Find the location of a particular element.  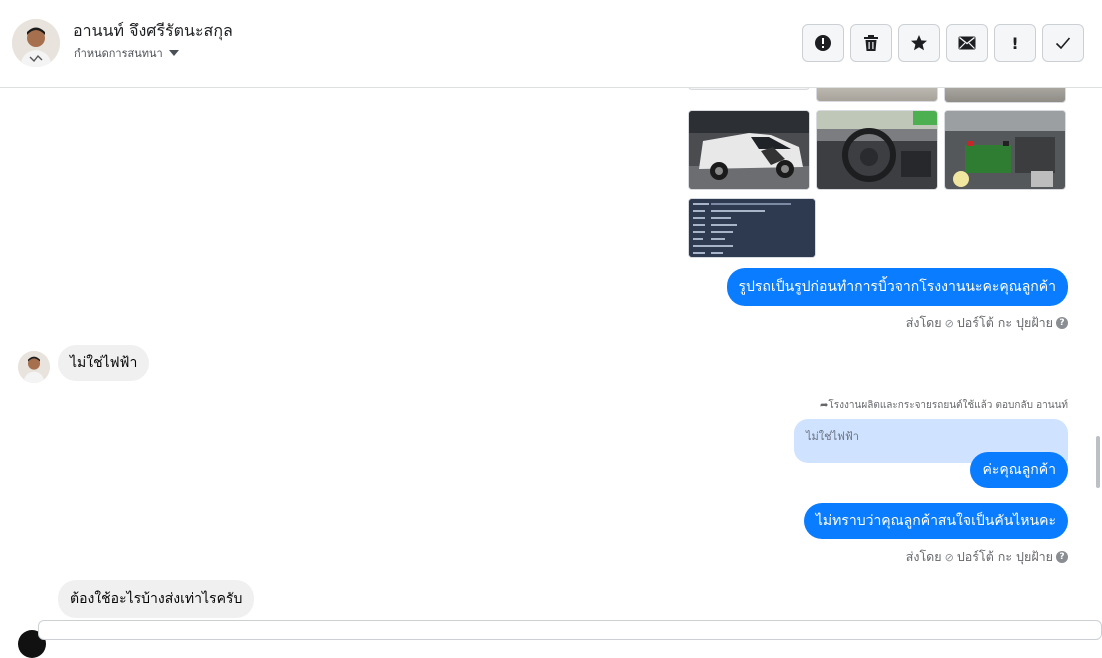

alert-circle-icon is located at coordinates (823, 43).